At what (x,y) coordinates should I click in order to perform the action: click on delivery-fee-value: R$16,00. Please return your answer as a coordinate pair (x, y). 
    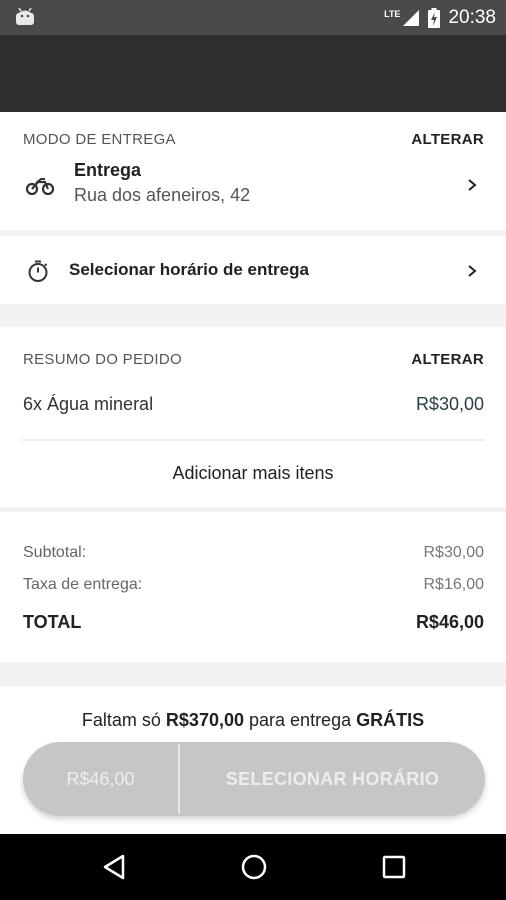
    Looking at the image, I should click on (454, 584).